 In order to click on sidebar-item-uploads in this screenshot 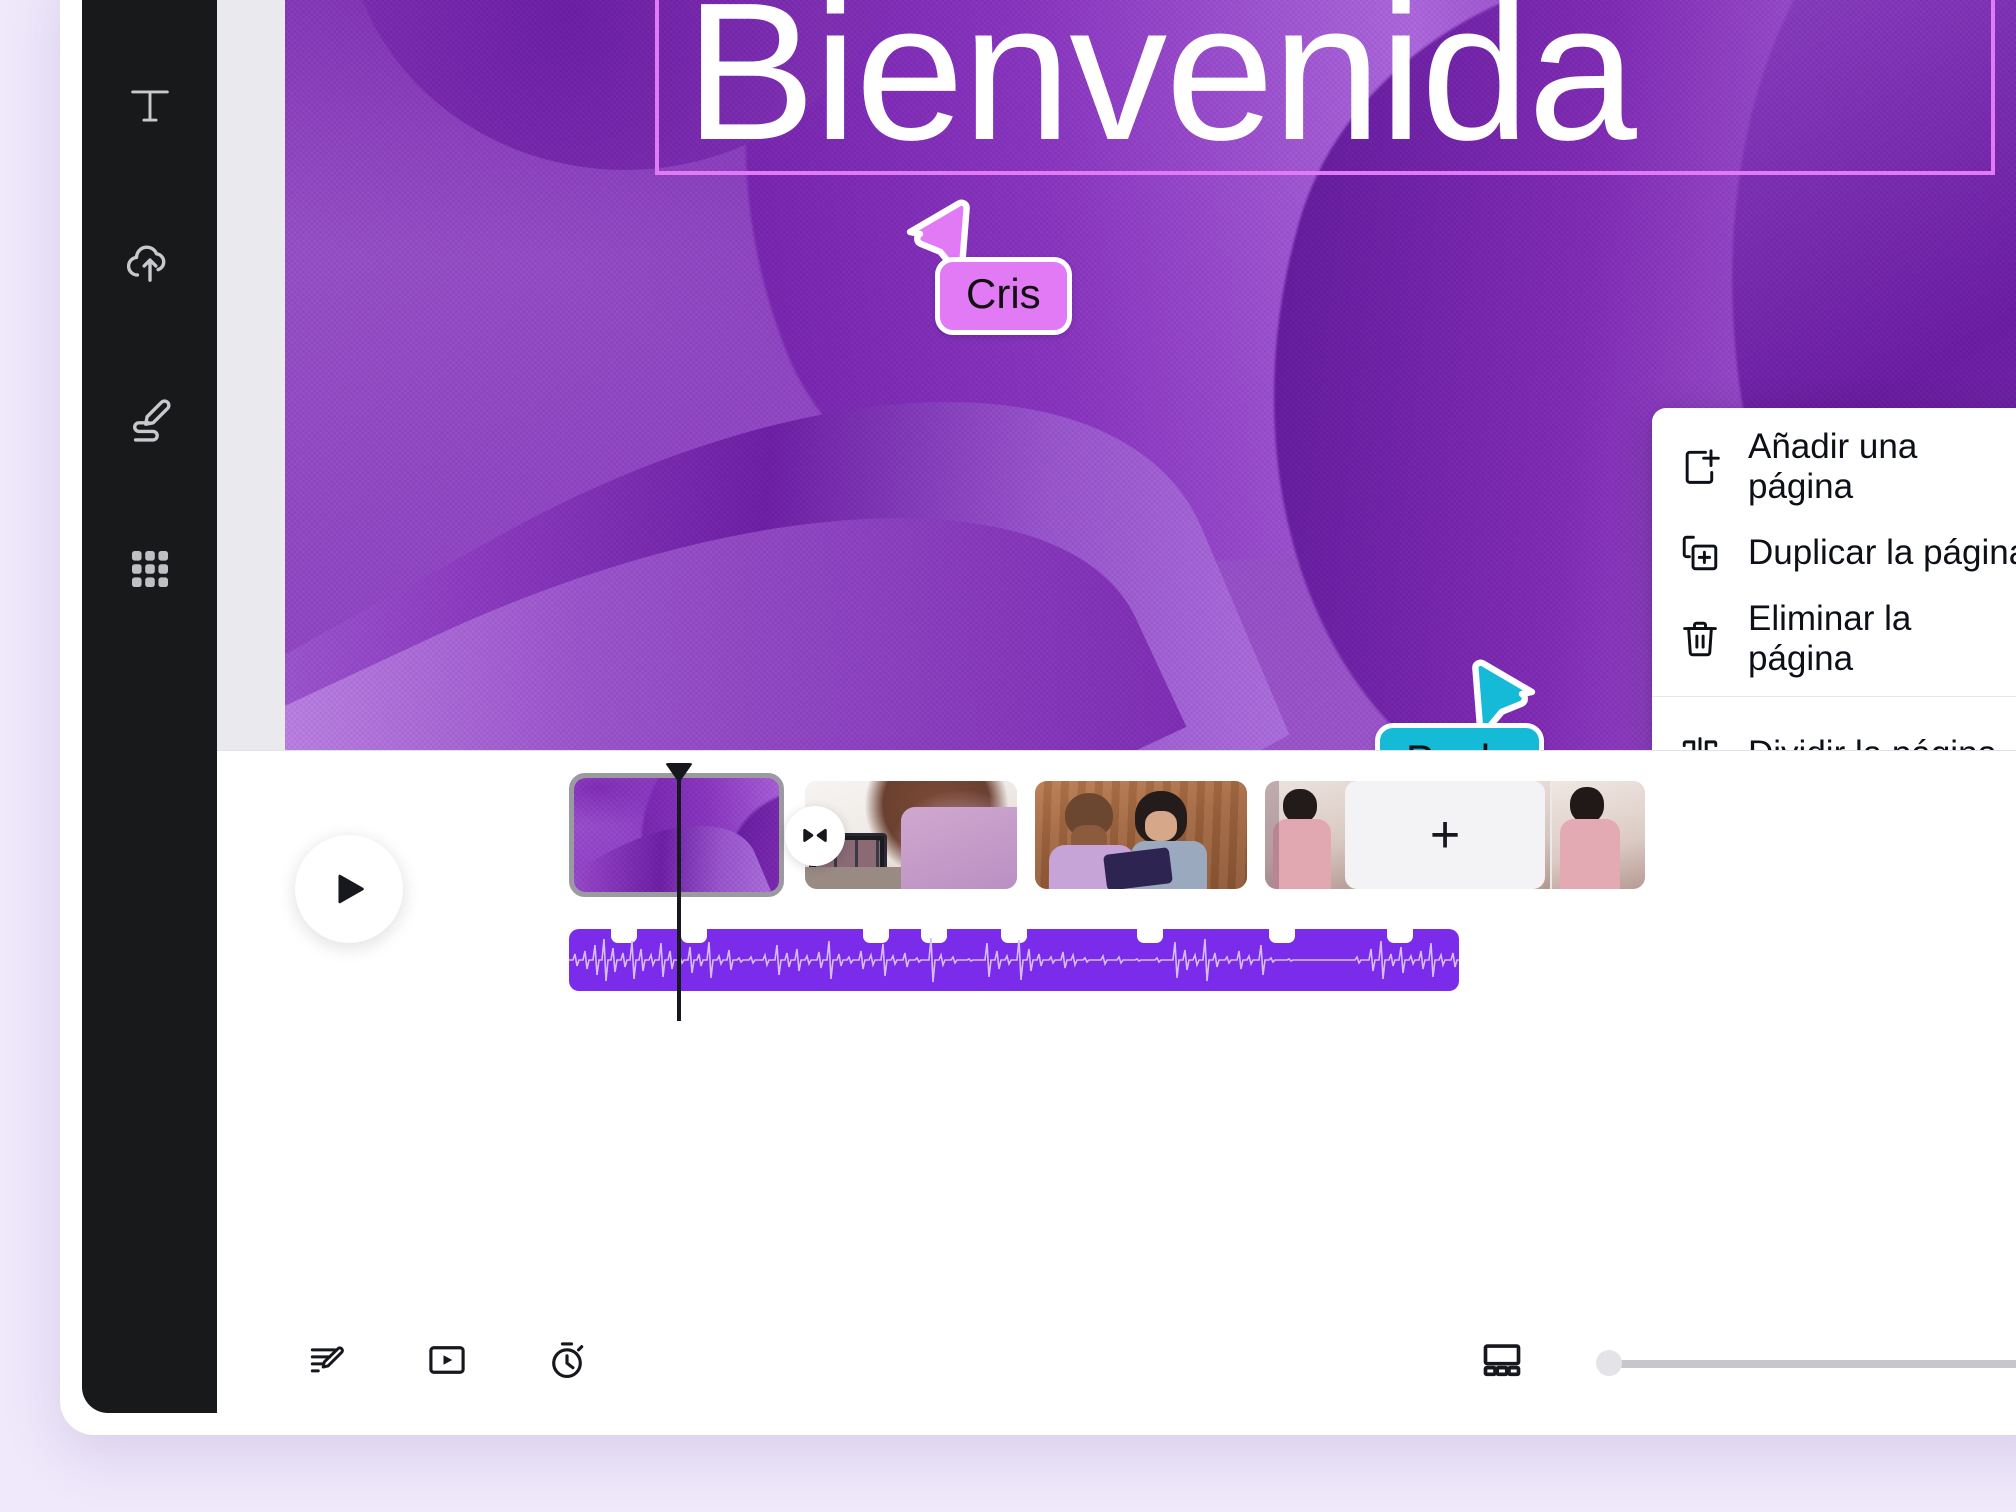, I will do `click(149, 261)`.